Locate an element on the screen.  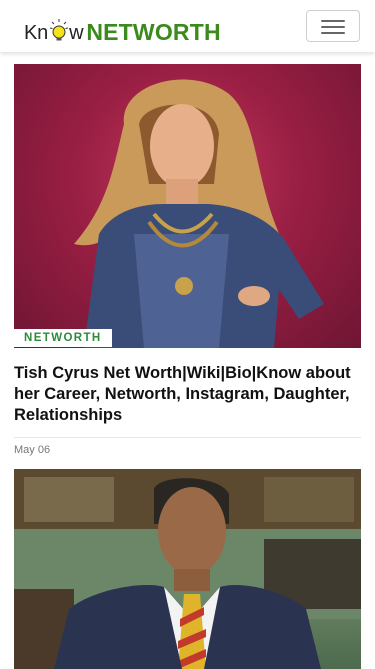
divider is located at coordinates (187, 437).